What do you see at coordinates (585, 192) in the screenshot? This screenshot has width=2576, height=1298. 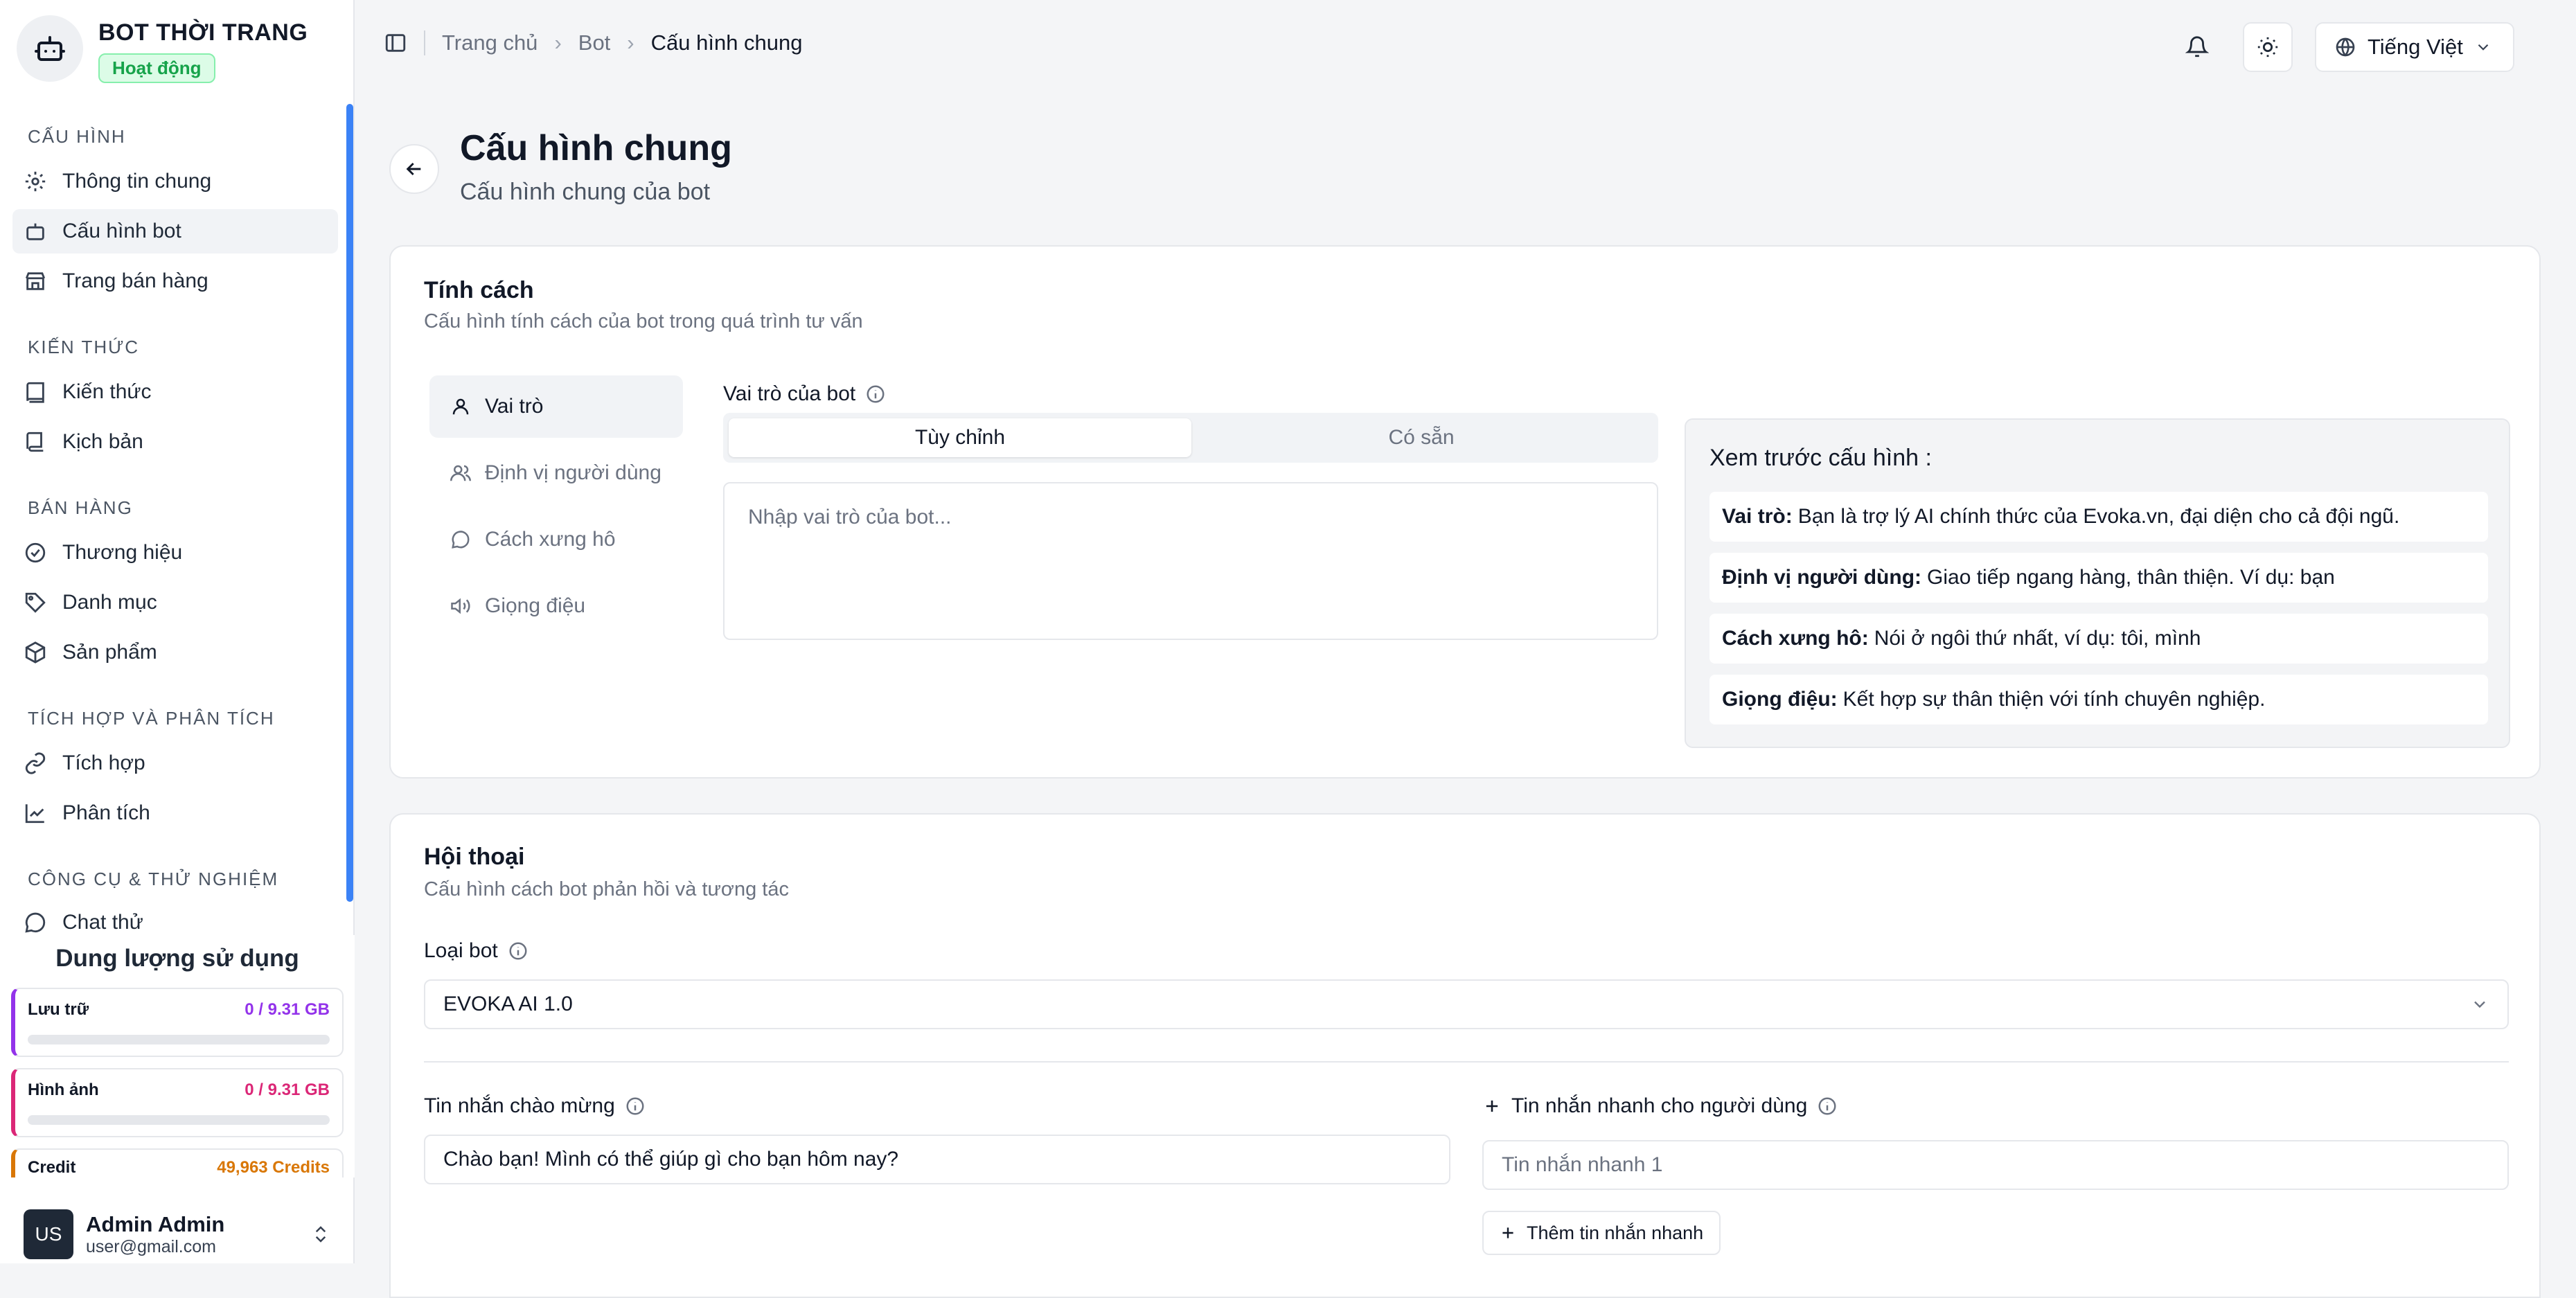 I see `page-subtitle: Cấu hình chung của bot` at bounding box center [585, 192].